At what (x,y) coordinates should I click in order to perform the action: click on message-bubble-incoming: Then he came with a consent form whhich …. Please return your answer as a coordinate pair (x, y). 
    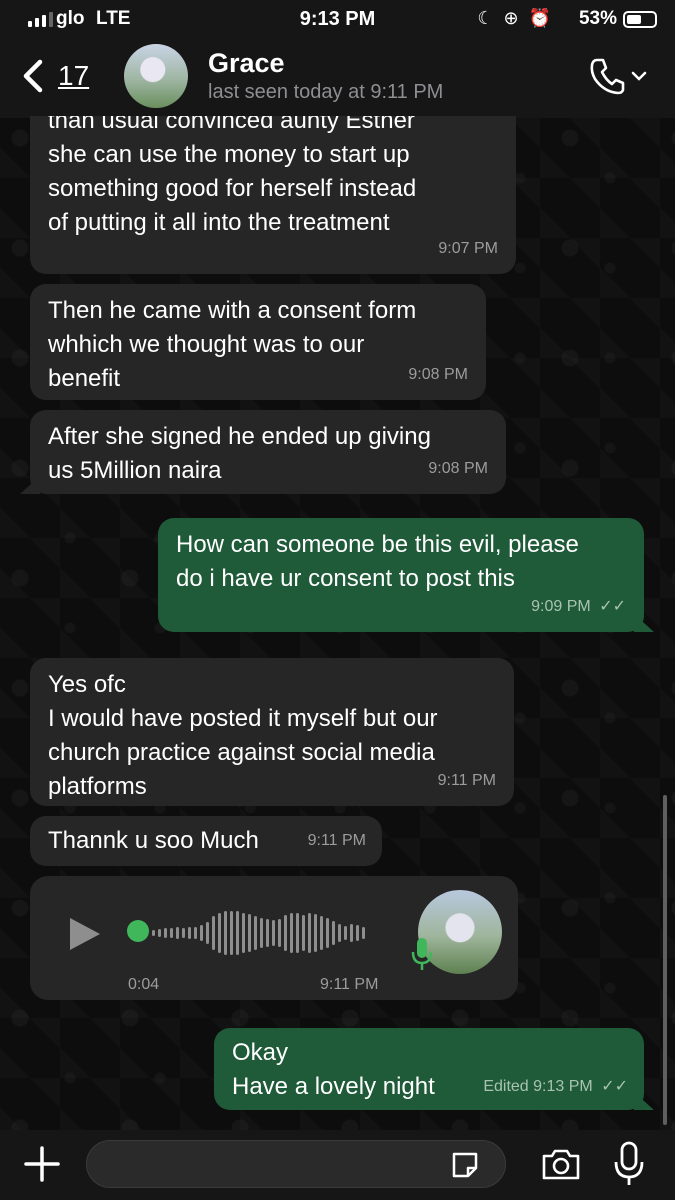
    Looking at the image, I should click on (258, 342).